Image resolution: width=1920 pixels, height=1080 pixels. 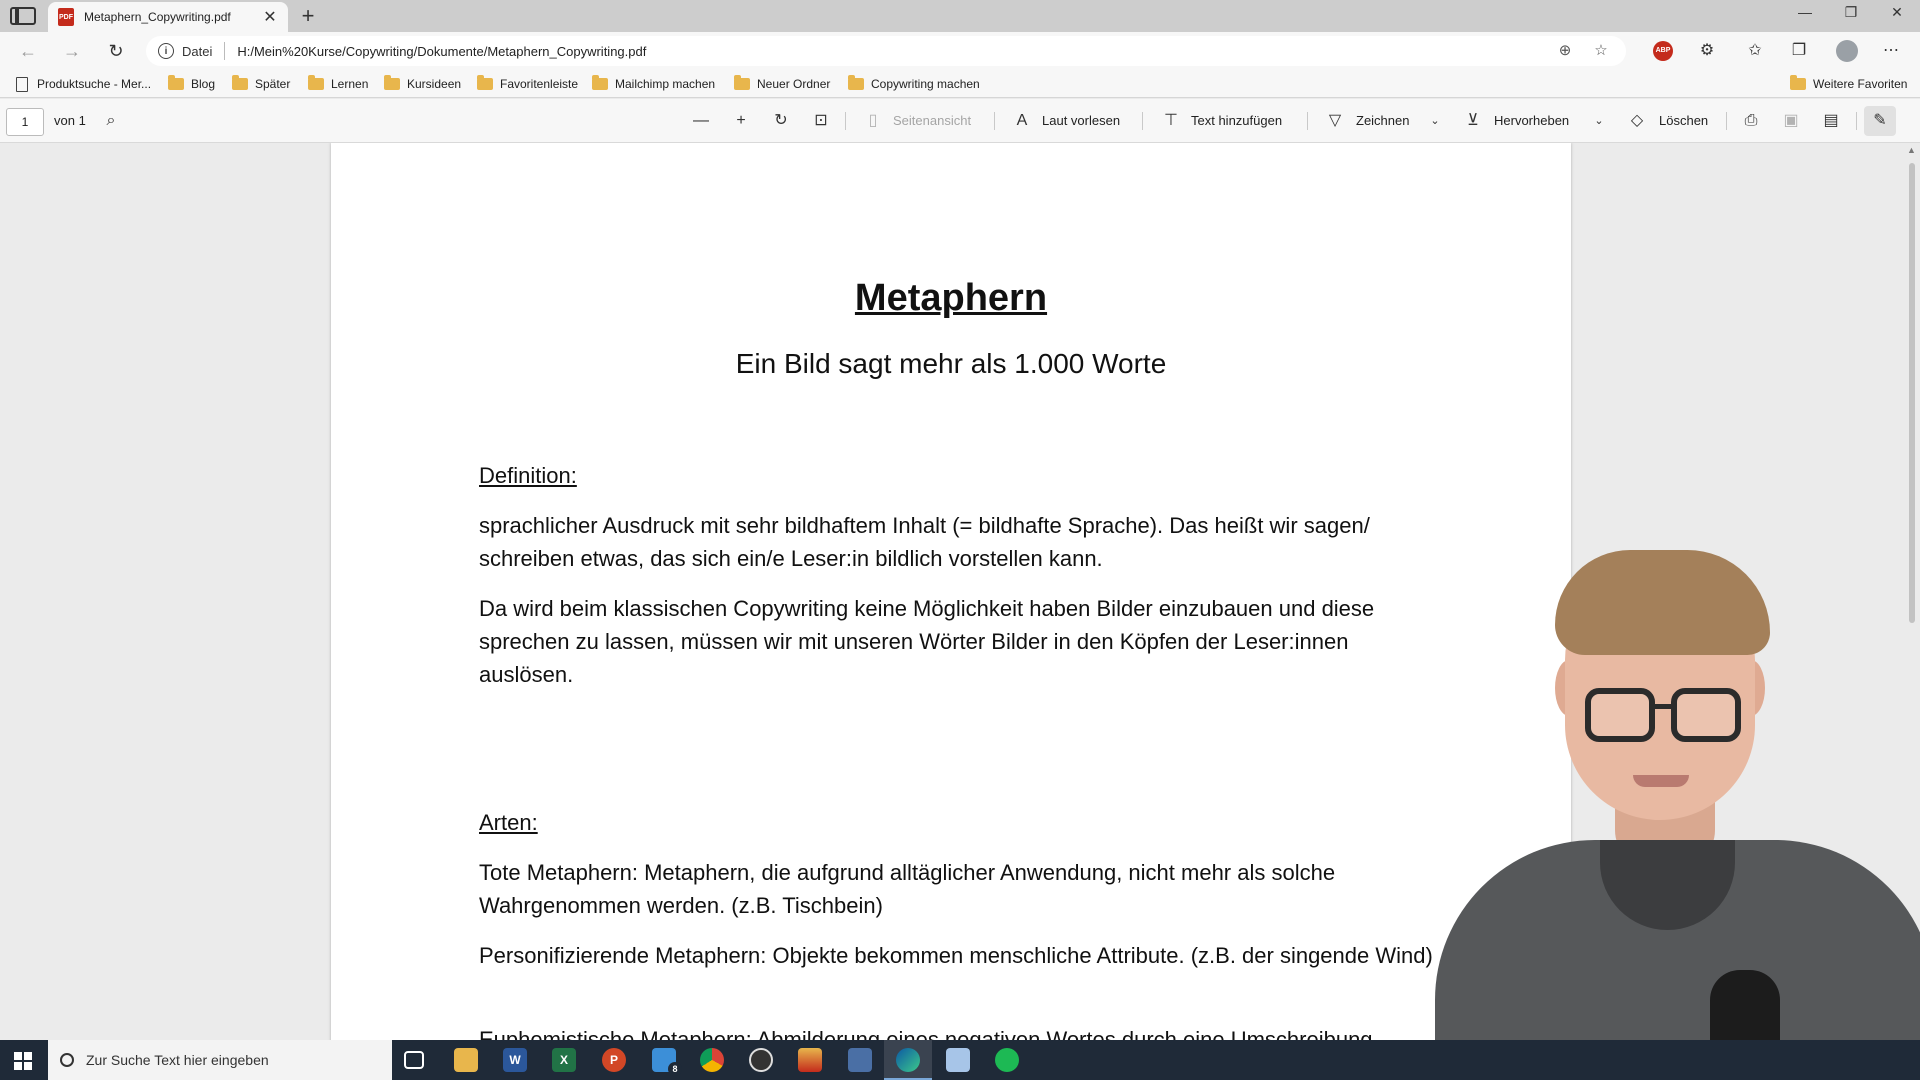 I want to click on erase-button: Löschen, so click(x=1683, y=120).